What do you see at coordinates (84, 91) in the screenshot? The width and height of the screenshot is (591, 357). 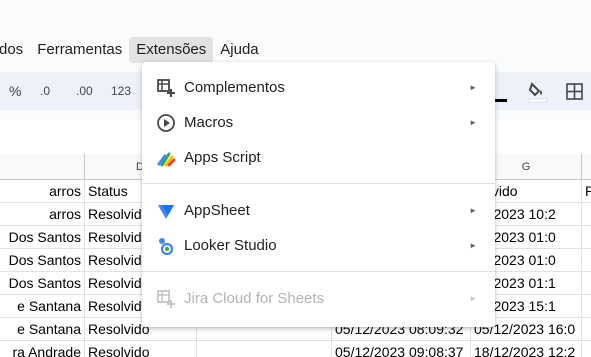 I see `increase-decimals-button: .00` at bounding box center [84, 91].